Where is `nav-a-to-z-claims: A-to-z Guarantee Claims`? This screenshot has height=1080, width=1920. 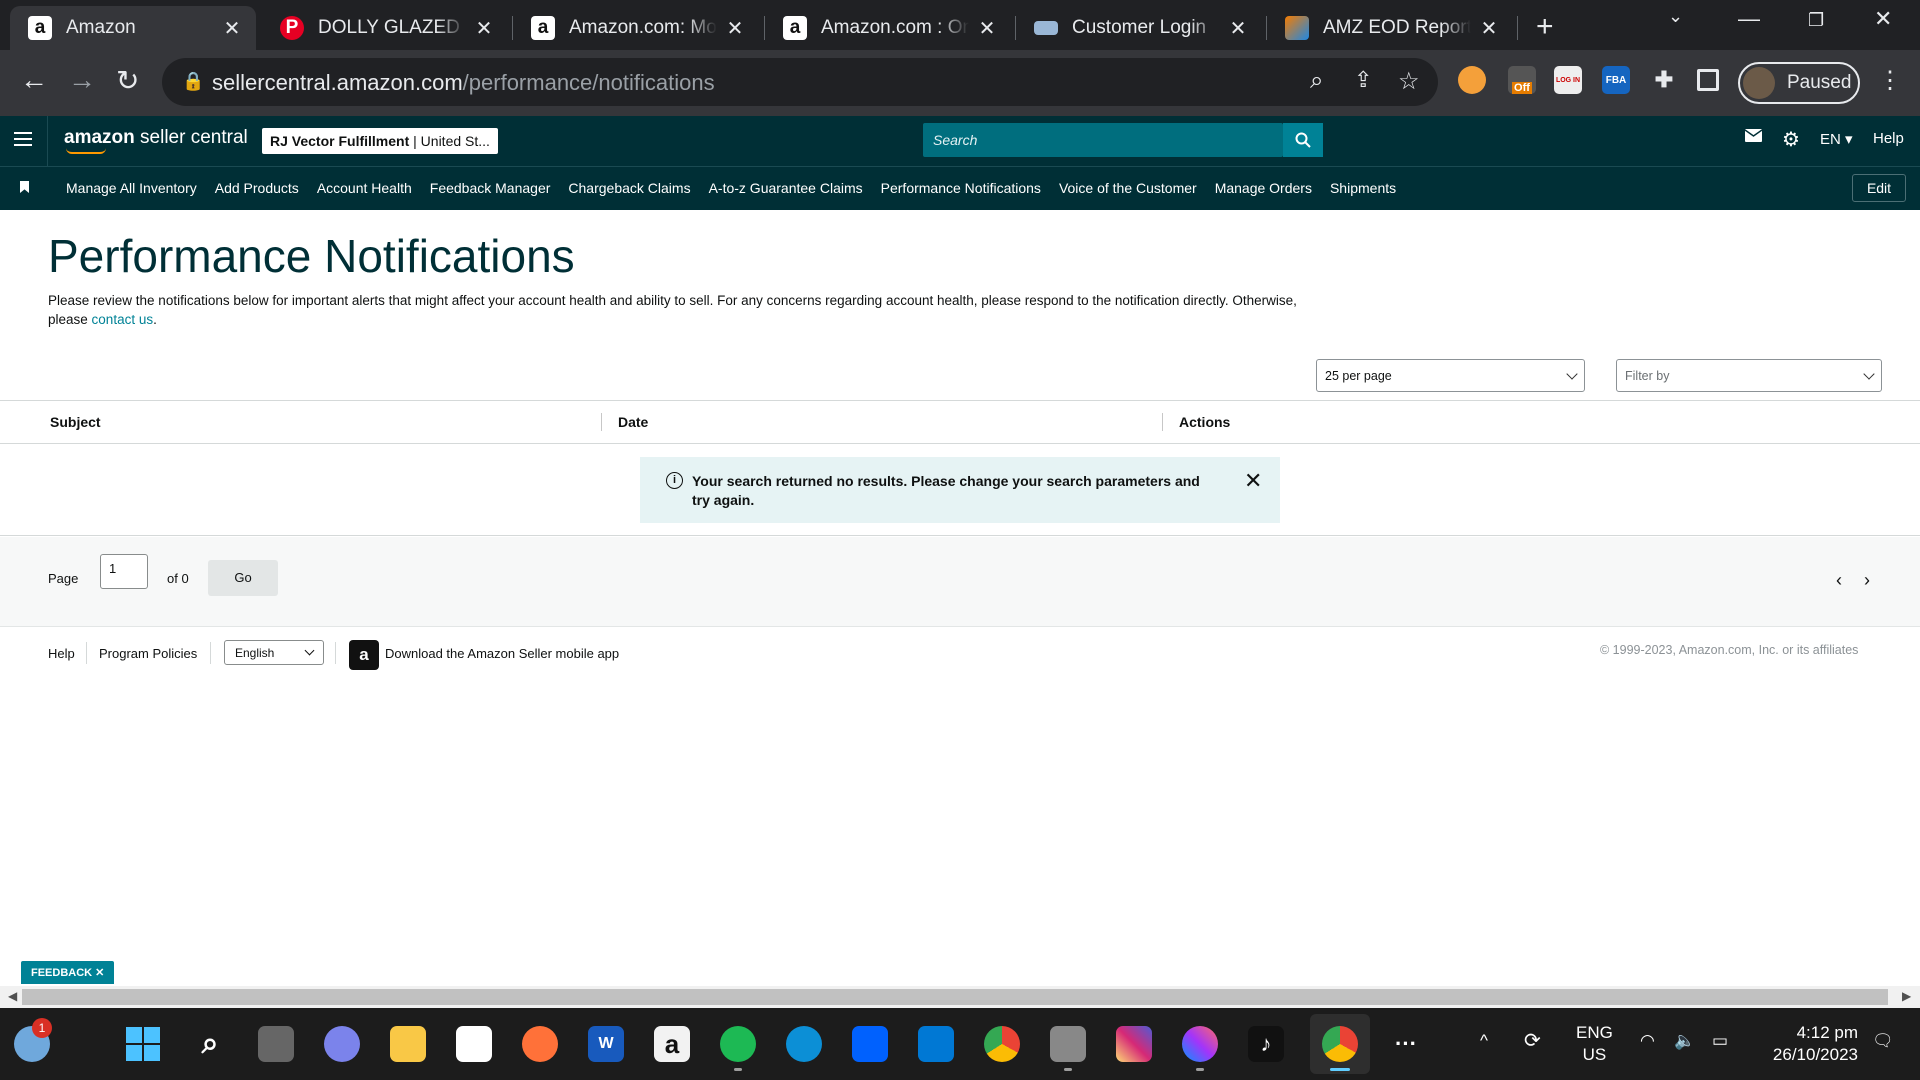 nav-a-to-z-claims: A-to-z Guarantee Claims is located at coordinates (786, 188).